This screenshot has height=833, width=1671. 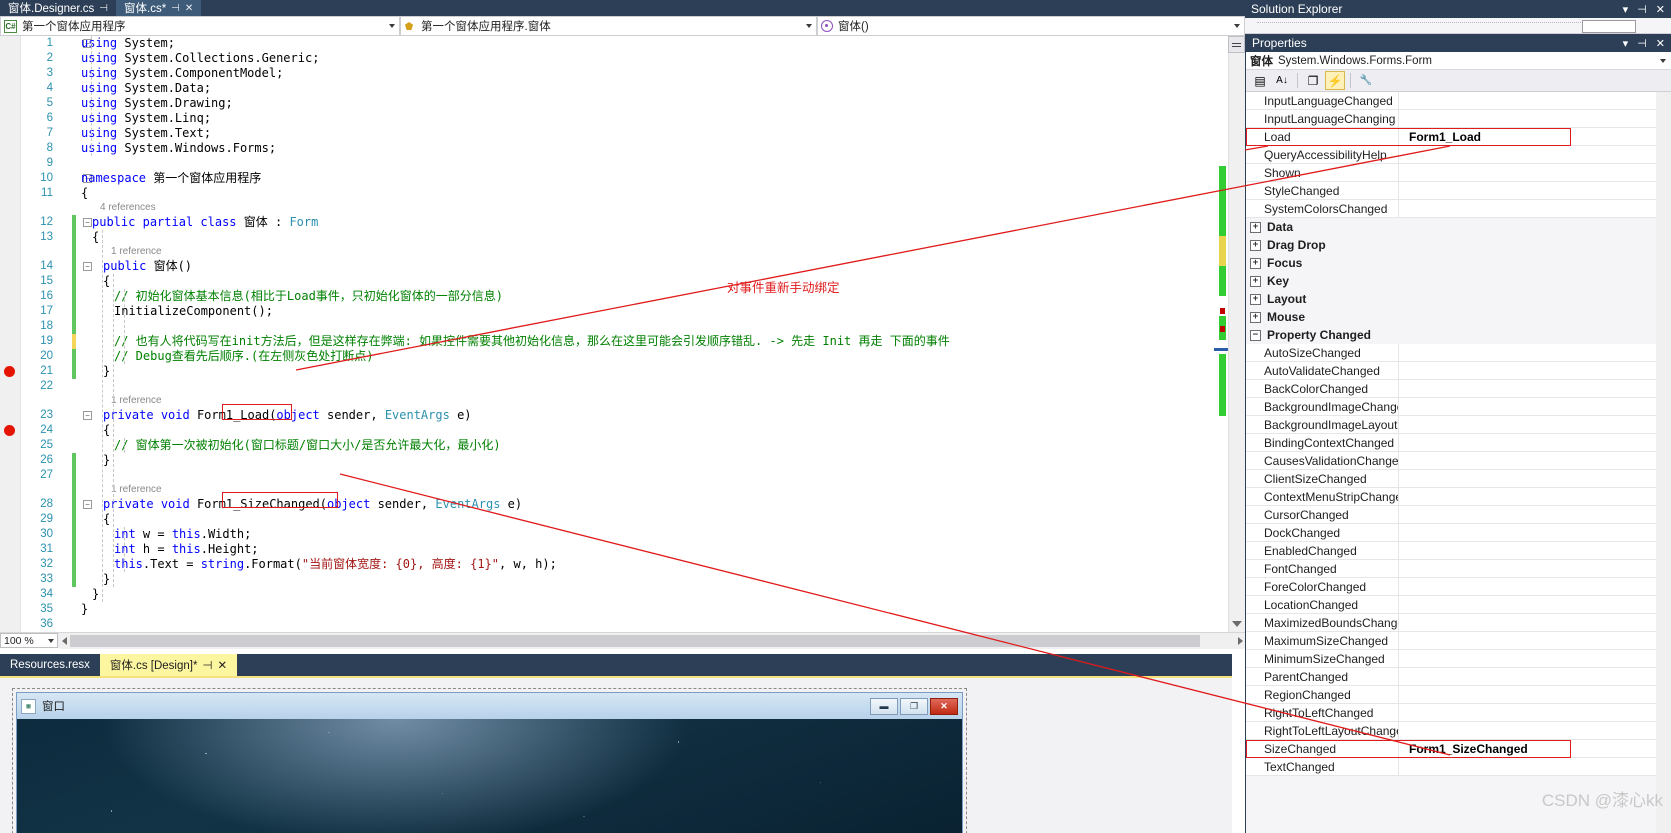 I want to click on property-row: BackColorChanged, so click(x=1458, y=388).